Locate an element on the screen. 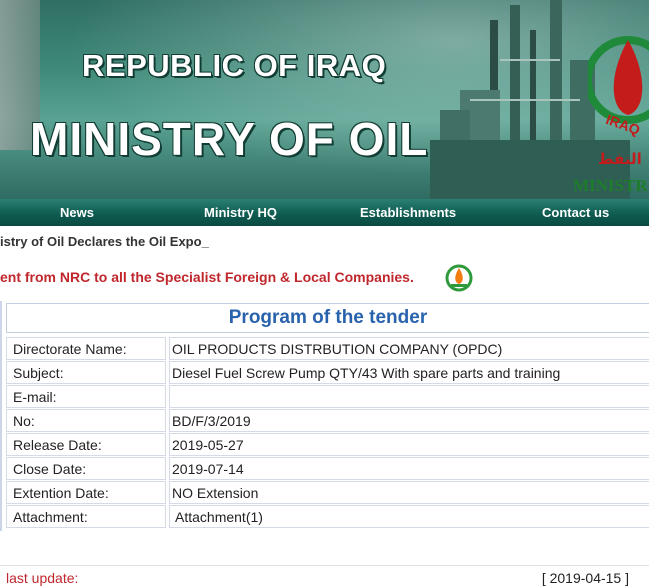  row-label: Release Date: is located at coordinates (86, 444).